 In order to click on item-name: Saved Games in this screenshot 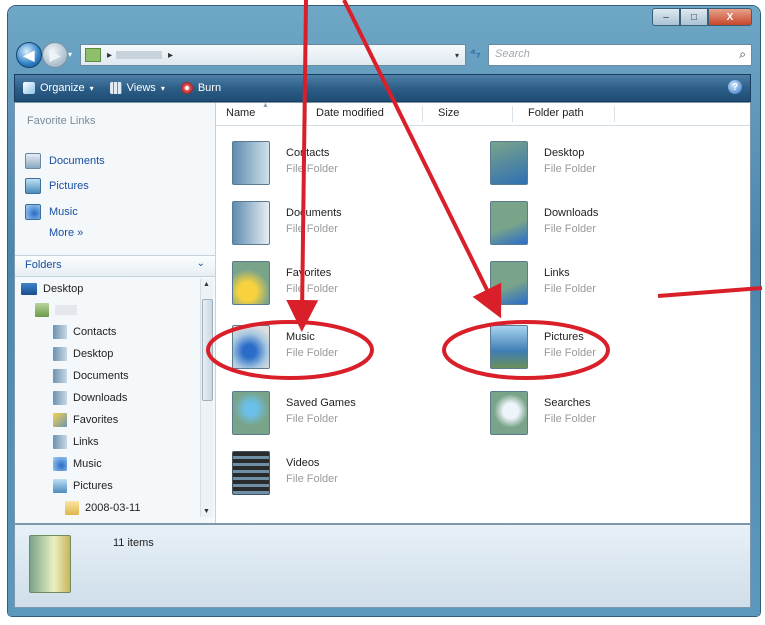, I will do `click(321, 403)`.